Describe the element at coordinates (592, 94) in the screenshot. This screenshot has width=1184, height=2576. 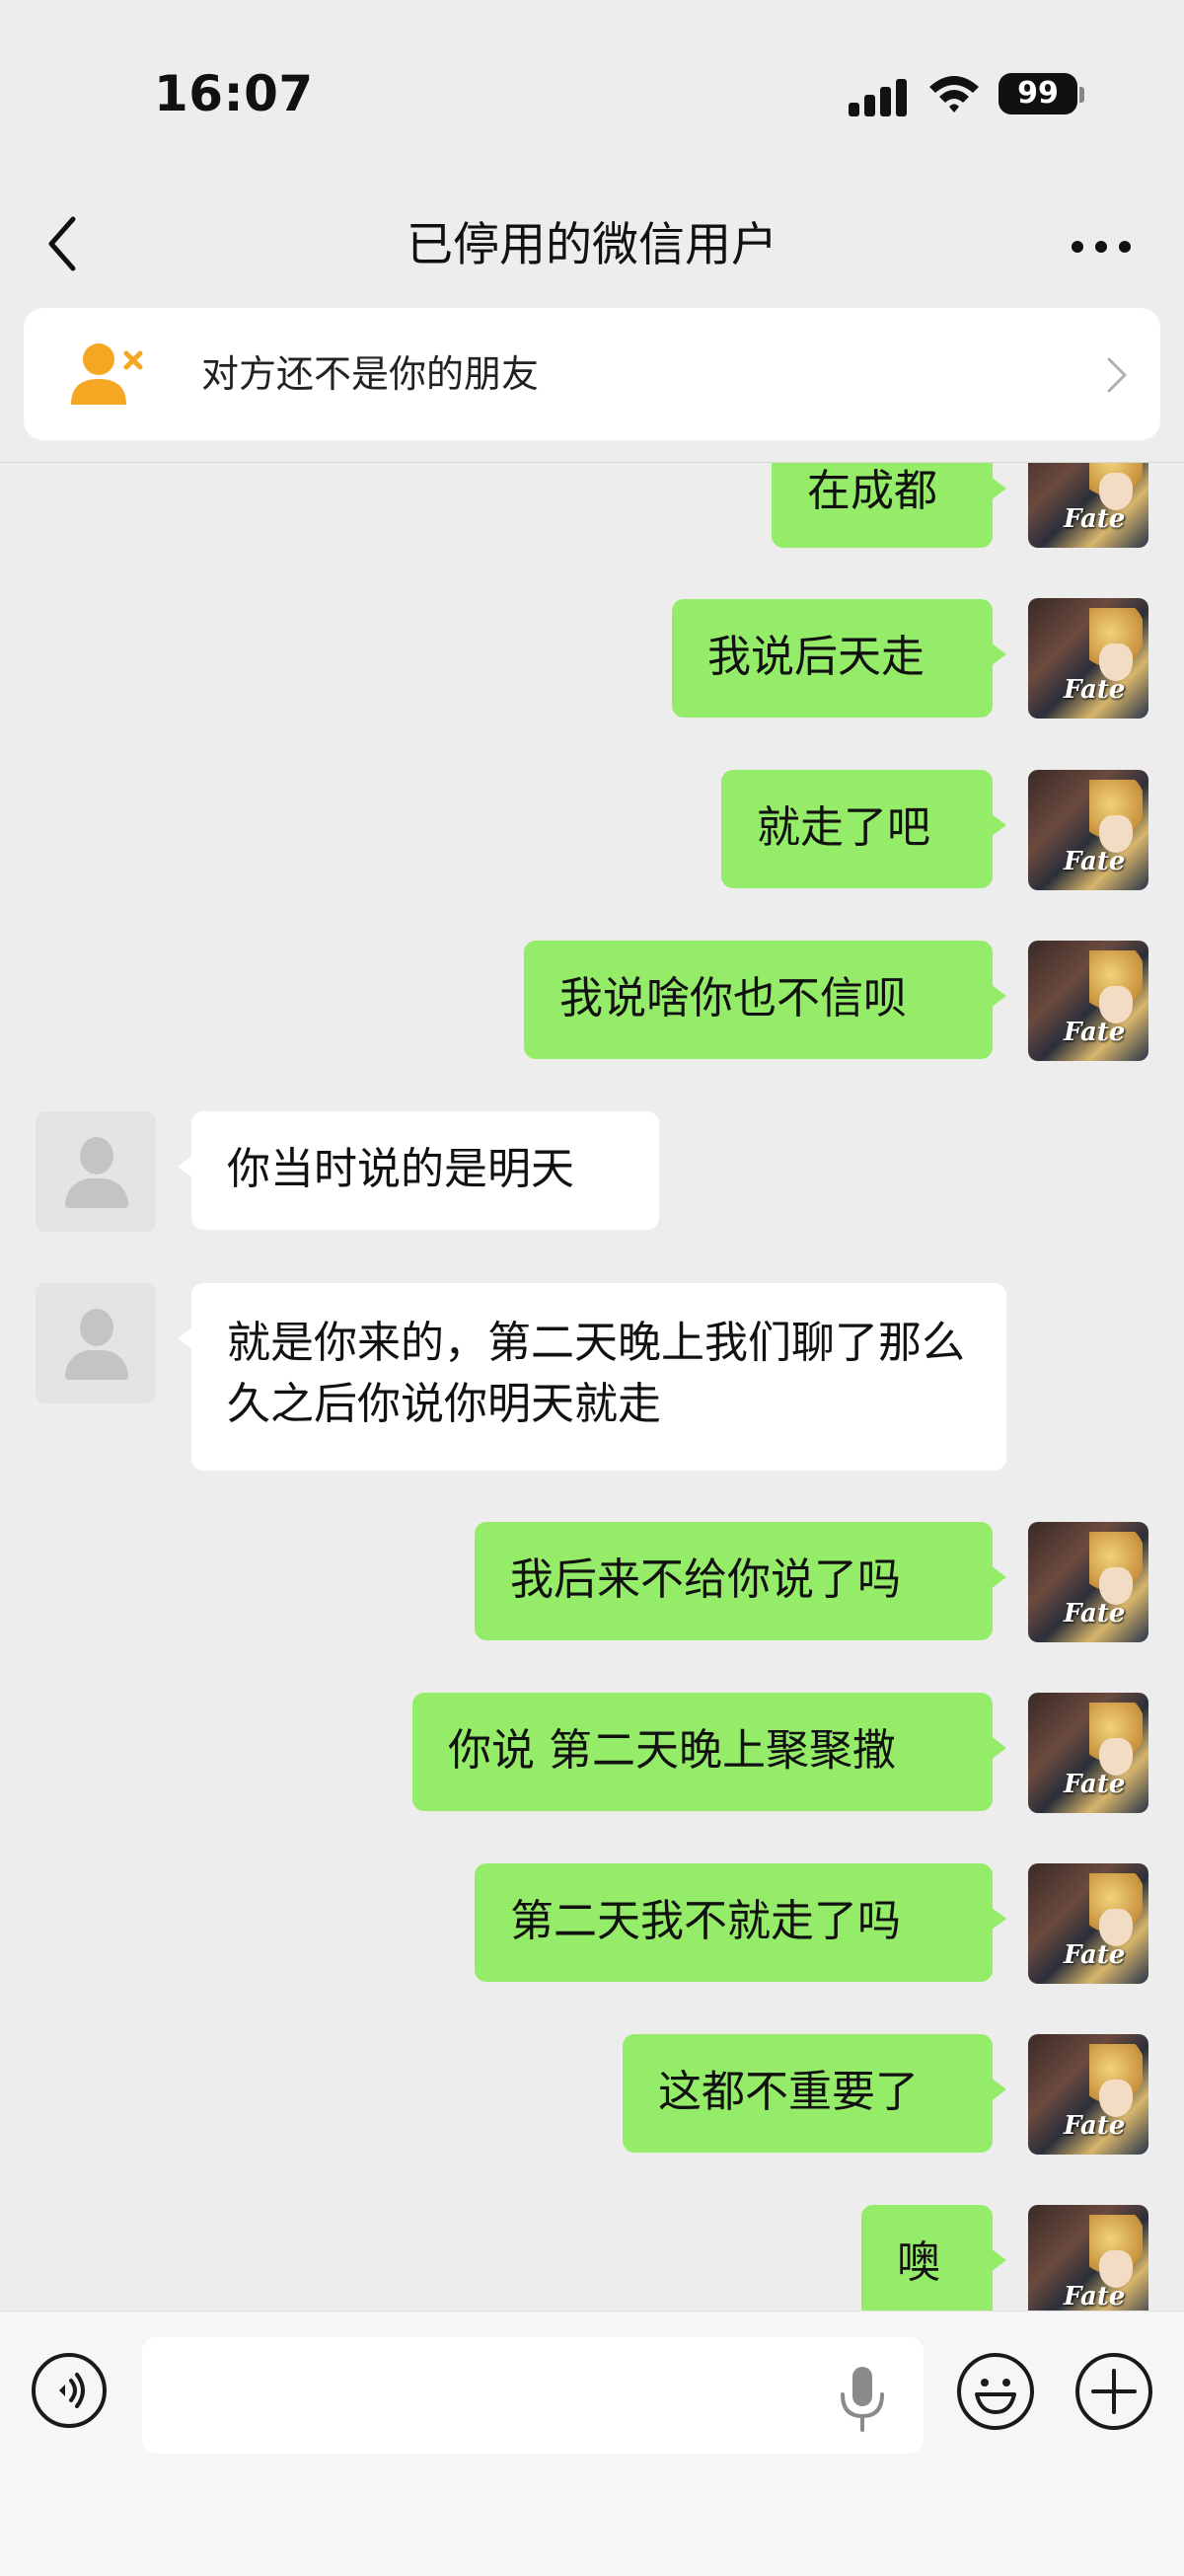
I see `status-bar: 16:07 99` at that location.